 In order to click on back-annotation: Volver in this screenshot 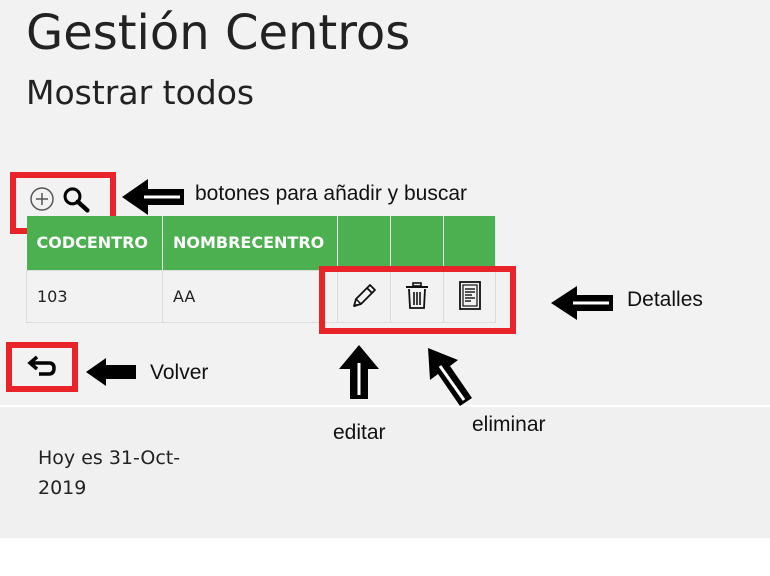, I will do `click(179, 372)`.